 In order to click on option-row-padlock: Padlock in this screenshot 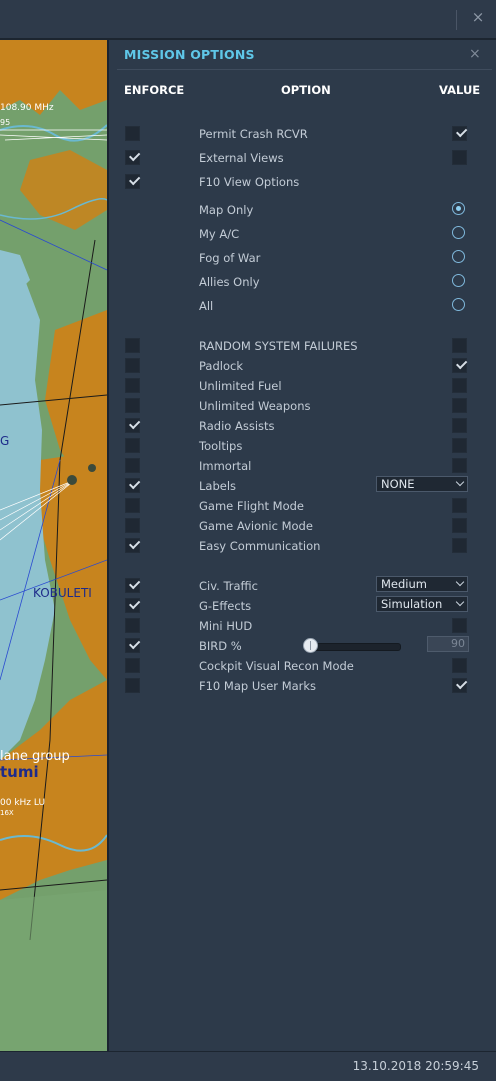, I will do `click(302, 366)`.